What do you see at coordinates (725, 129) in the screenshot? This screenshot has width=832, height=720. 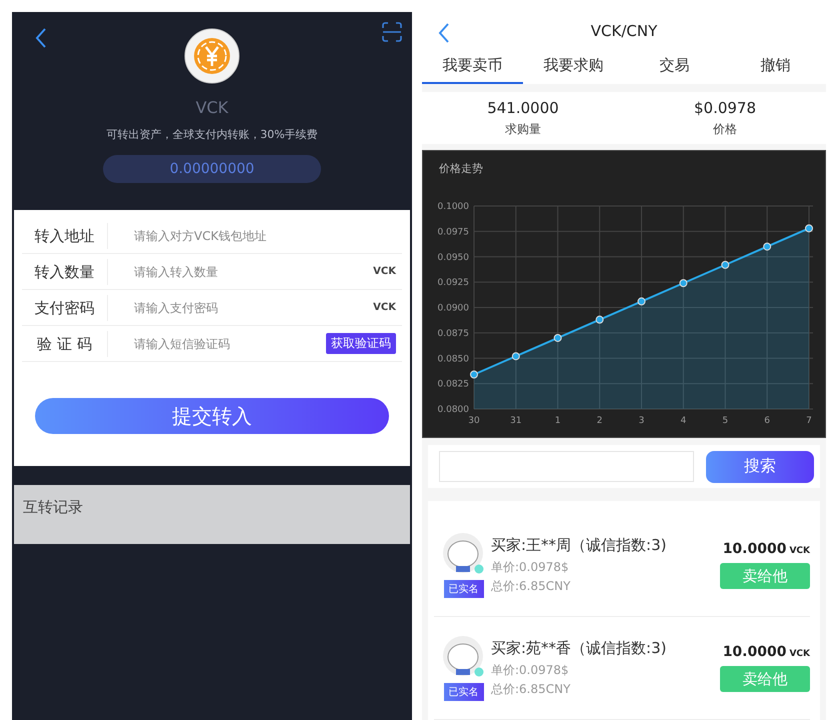 I see `stat-label: 价格` at bounding box center [725, 129].